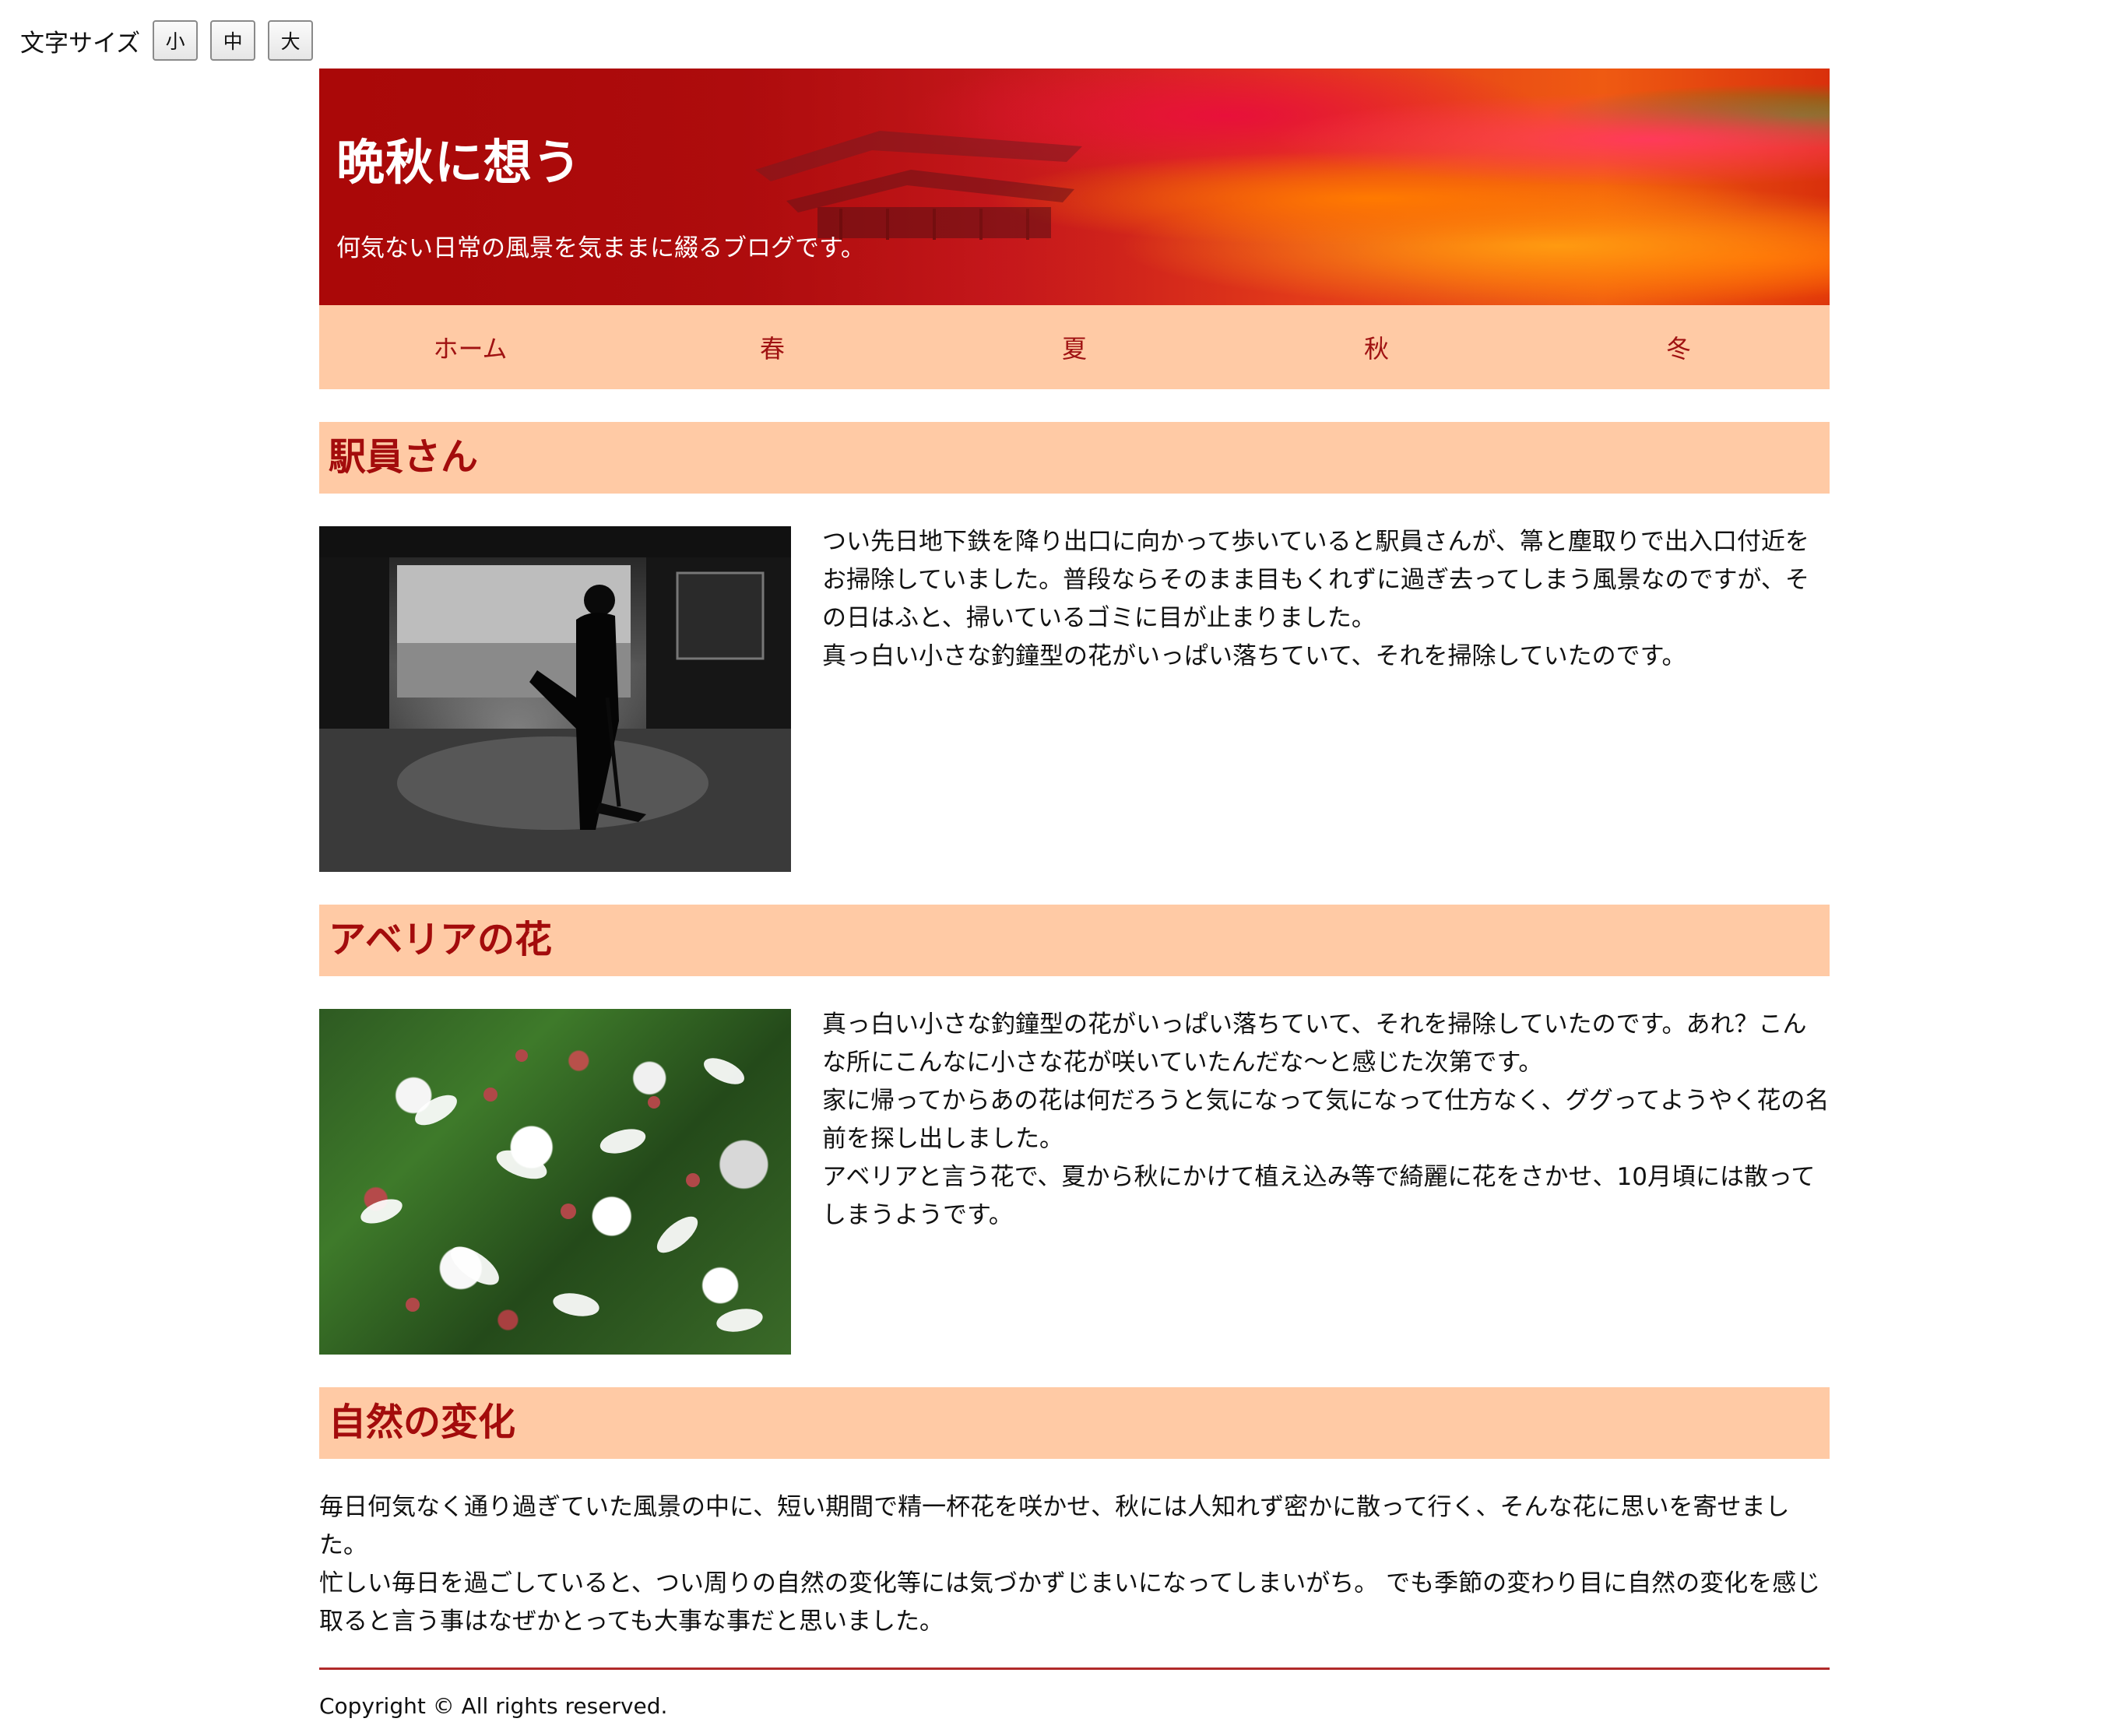 The width and height of the screenshot is (2127, 1736). Describe the element at coordinates (1074, 1668) in the screenshot. I see `footer-divider` at that location.